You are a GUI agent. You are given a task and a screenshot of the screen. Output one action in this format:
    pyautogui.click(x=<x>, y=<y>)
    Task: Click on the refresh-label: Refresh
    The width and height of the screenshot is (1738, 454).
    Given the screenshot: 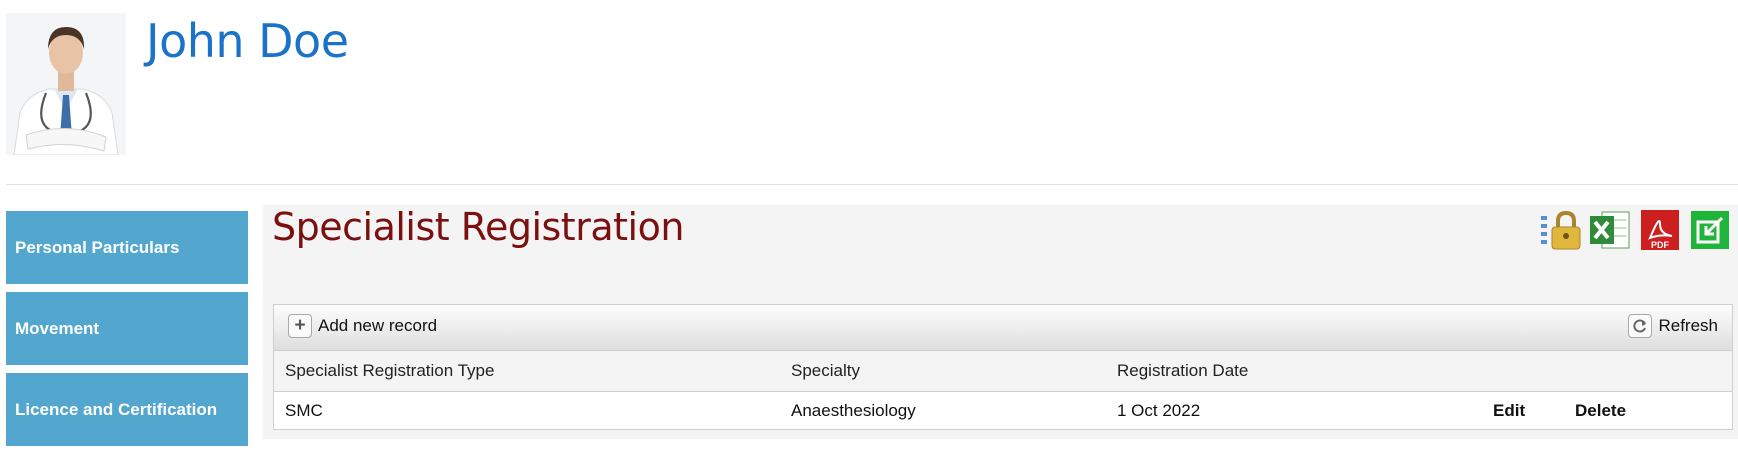 What is the action you would take?
    pyautogui.click(x=1688, y=325)
    